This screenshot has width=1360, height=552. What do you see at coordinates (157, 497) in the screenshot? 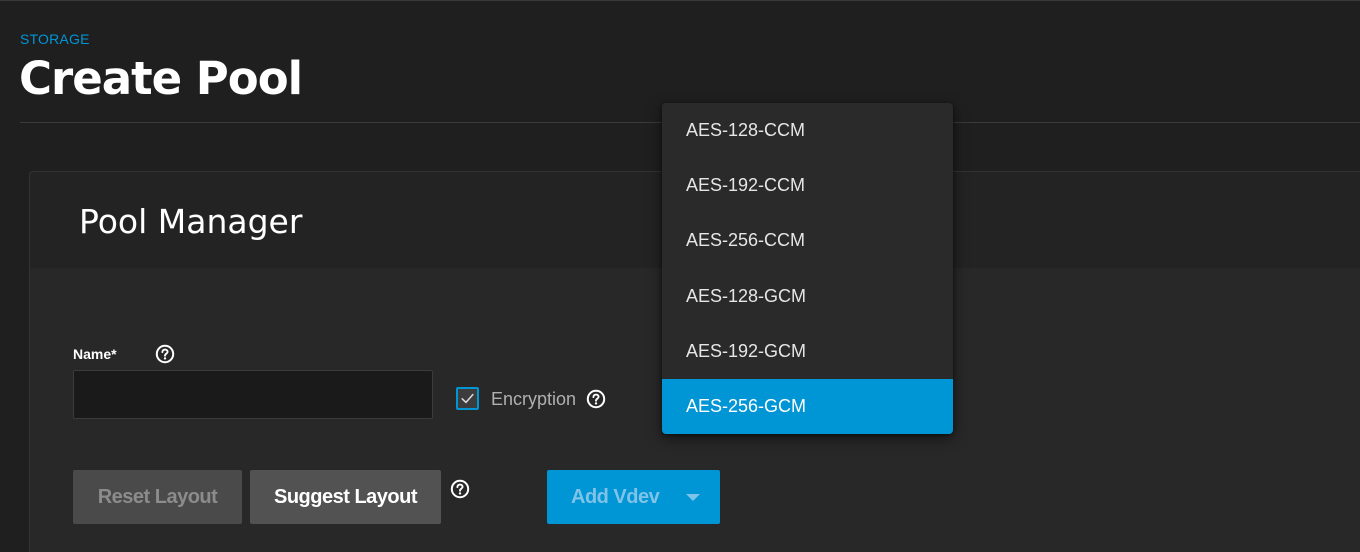
I see `reset-layout-button: Reset Layout` at bounding box center [157, 497].